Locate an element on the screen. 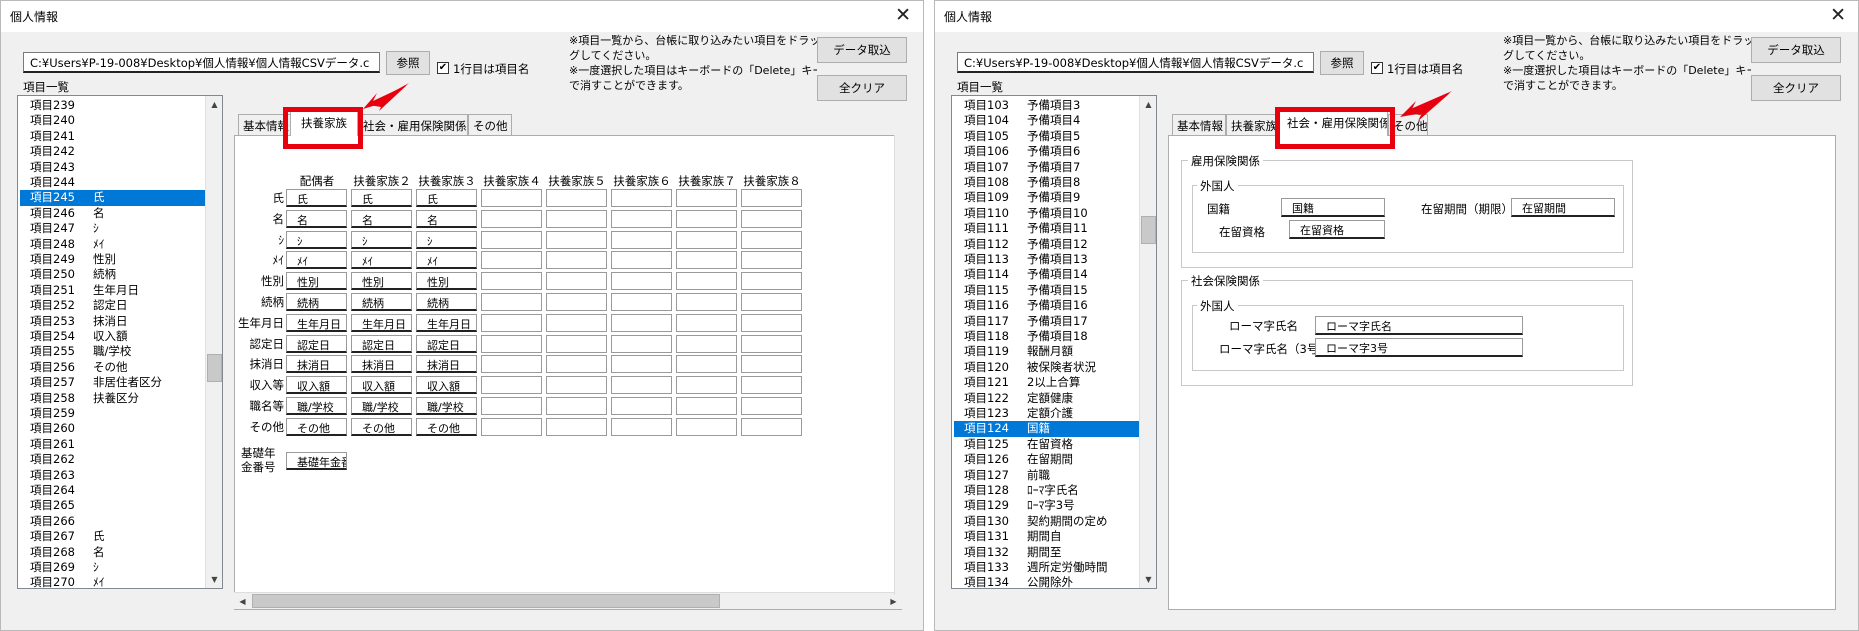 This screenshot has height=631, width=1859. grid-cell: 続柄 is located at coordinates (316, 302).